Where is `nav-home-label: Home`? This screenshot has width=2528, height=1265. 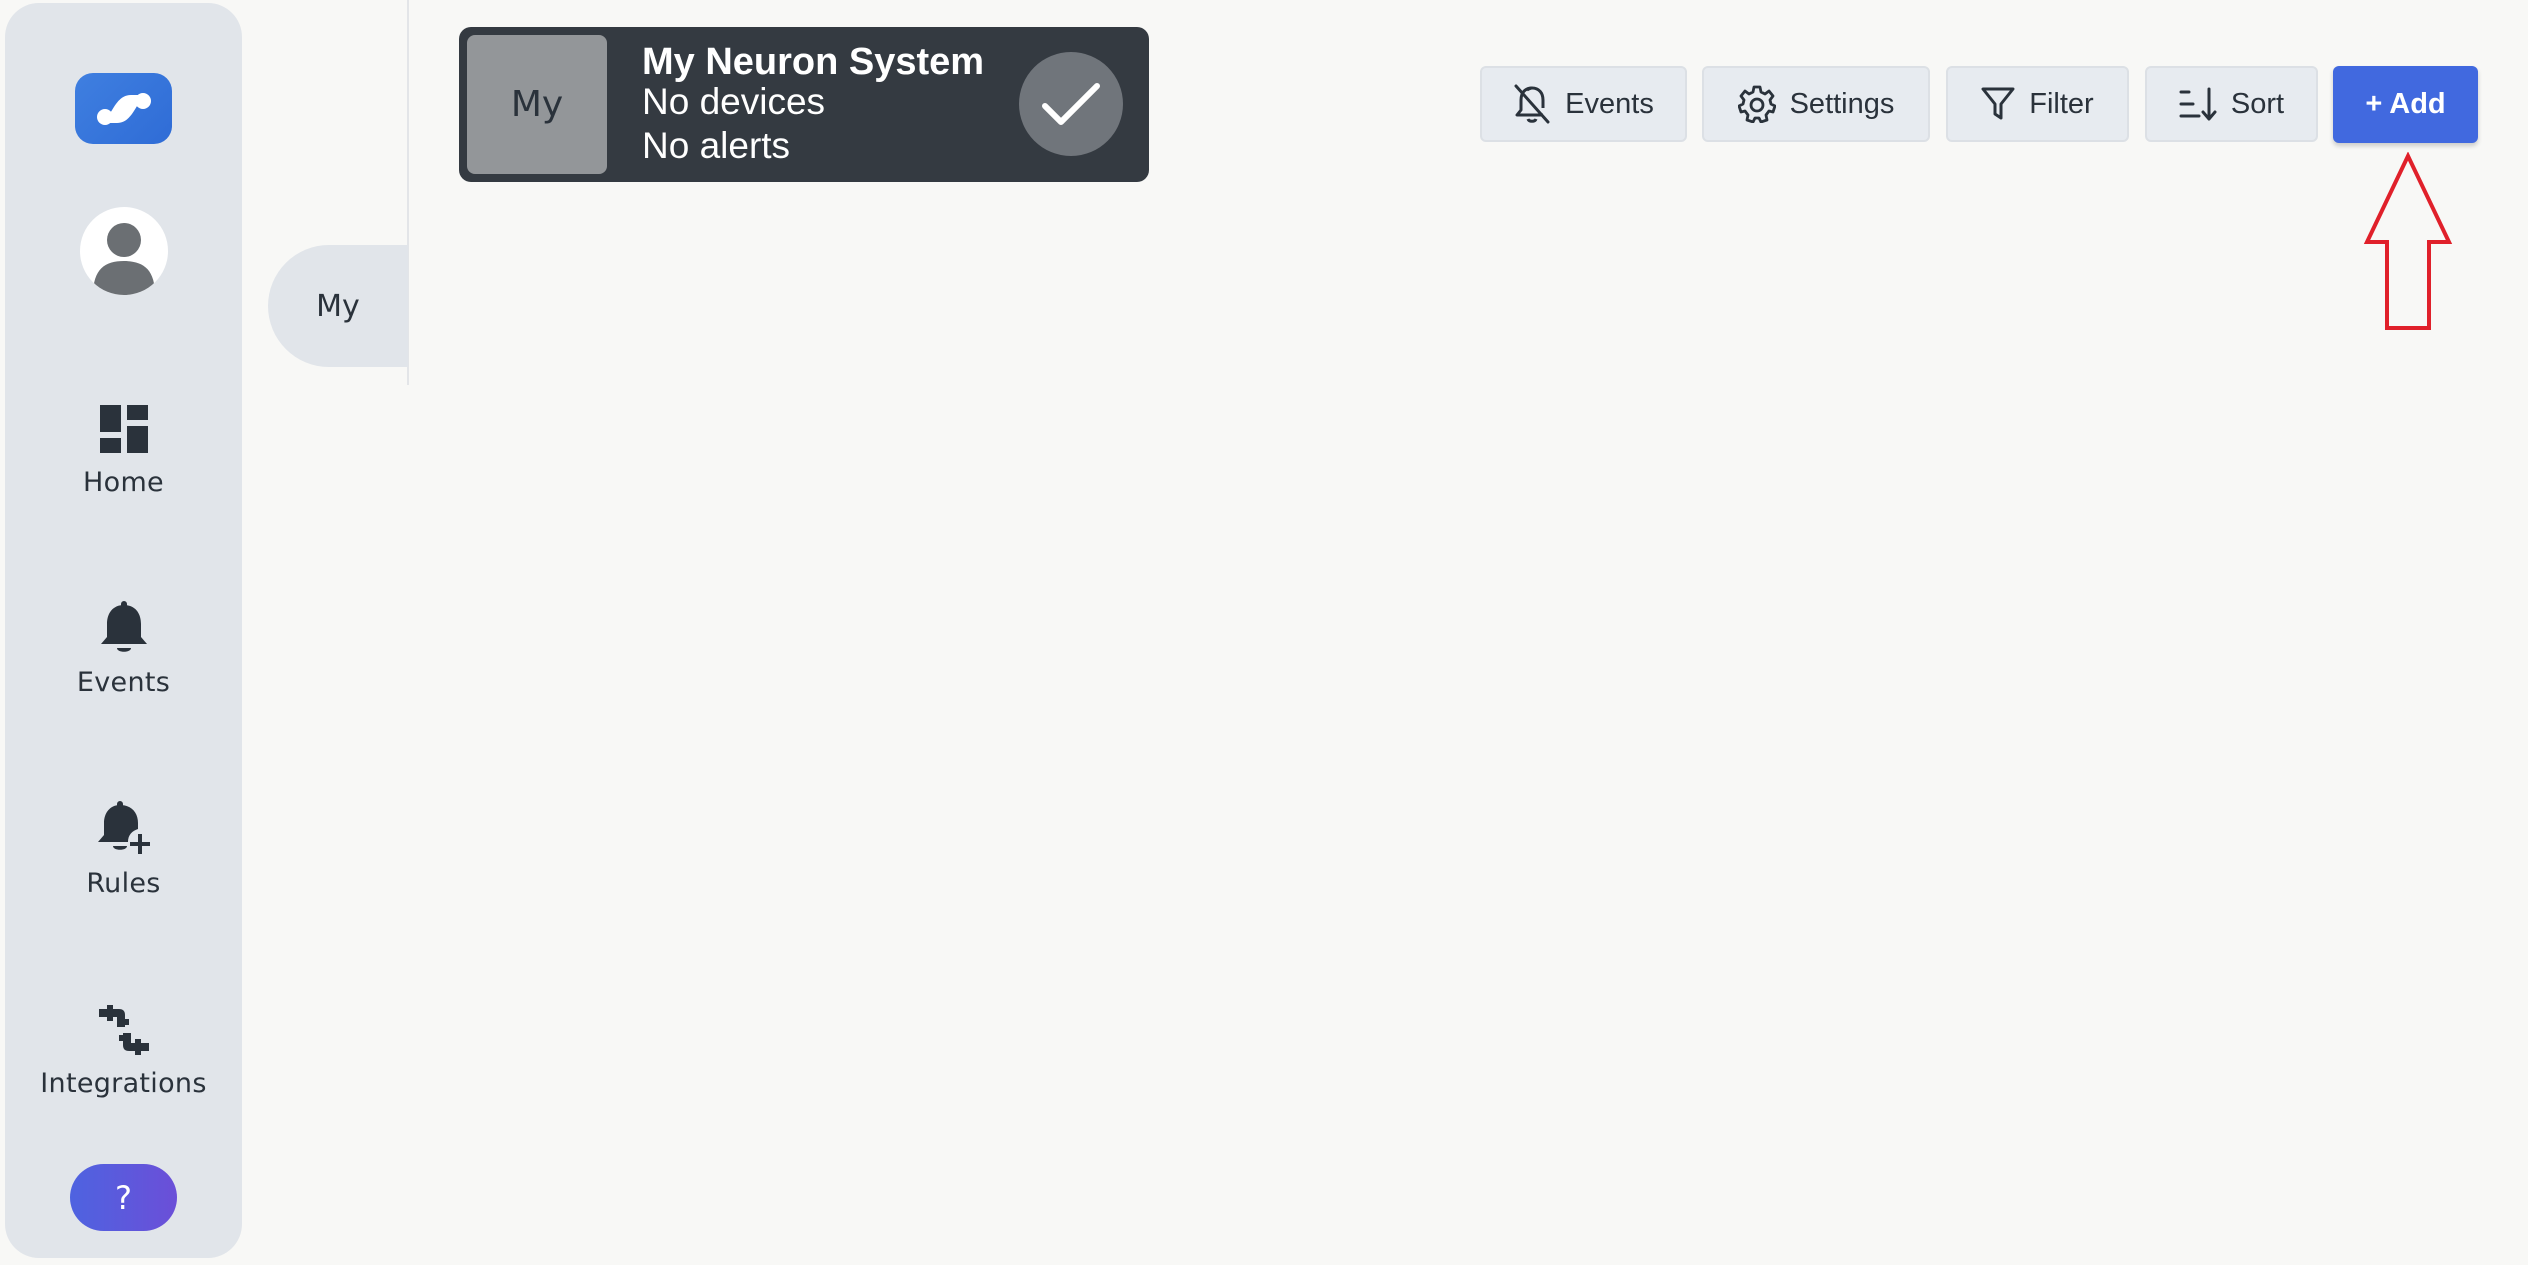 nav-home-label: Home is located at coordinates (123, 482).